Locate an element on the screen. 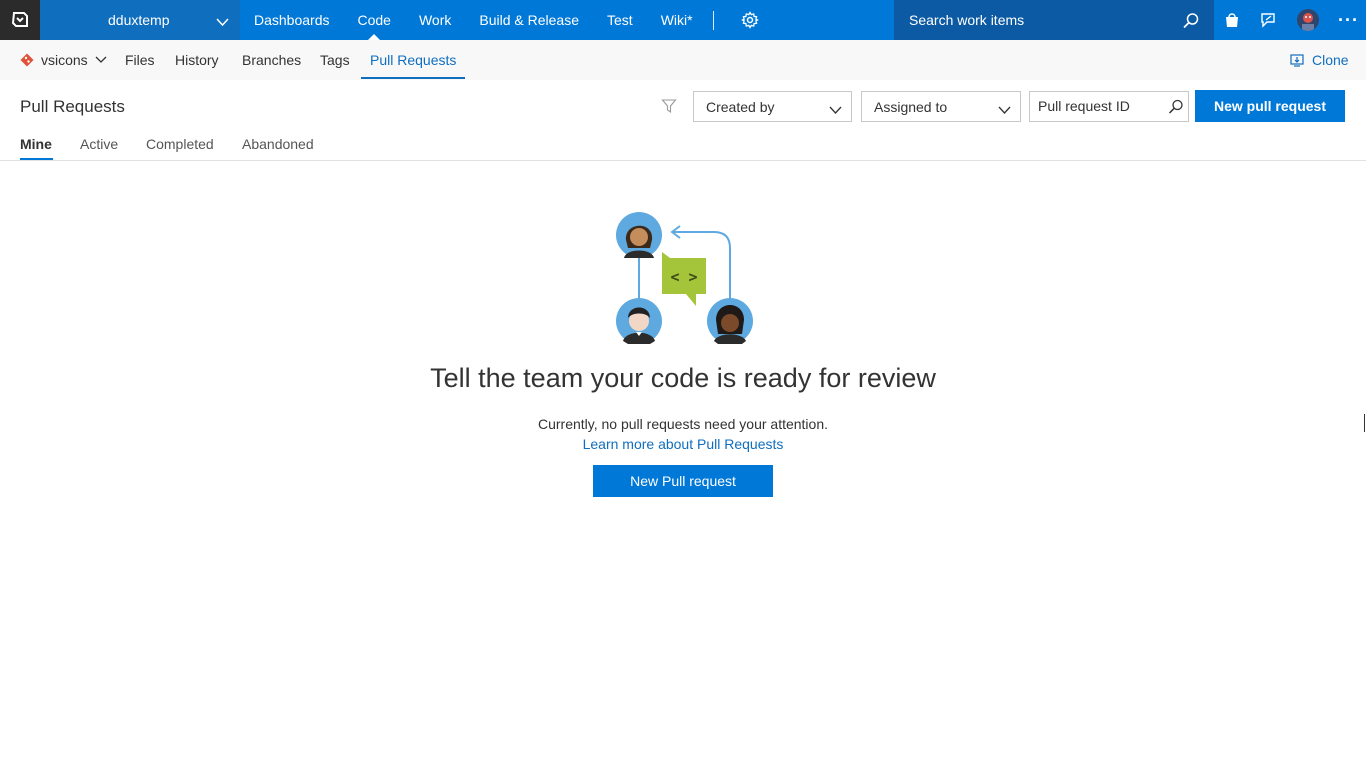 This screenshot has width=1366, height=768. pull-request-id-input is located at coordinates (1098, 106).